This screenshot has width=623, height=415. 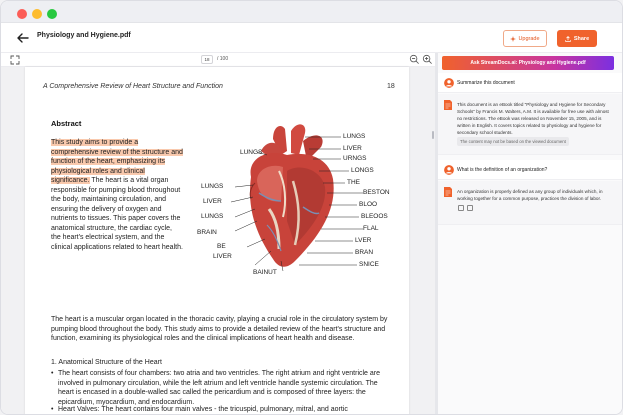 What do you see at coordinates (212, 216) in the screenshot?
I see `heart-label-lungs-l3: LUNGS` at bounding box center [212, 216].